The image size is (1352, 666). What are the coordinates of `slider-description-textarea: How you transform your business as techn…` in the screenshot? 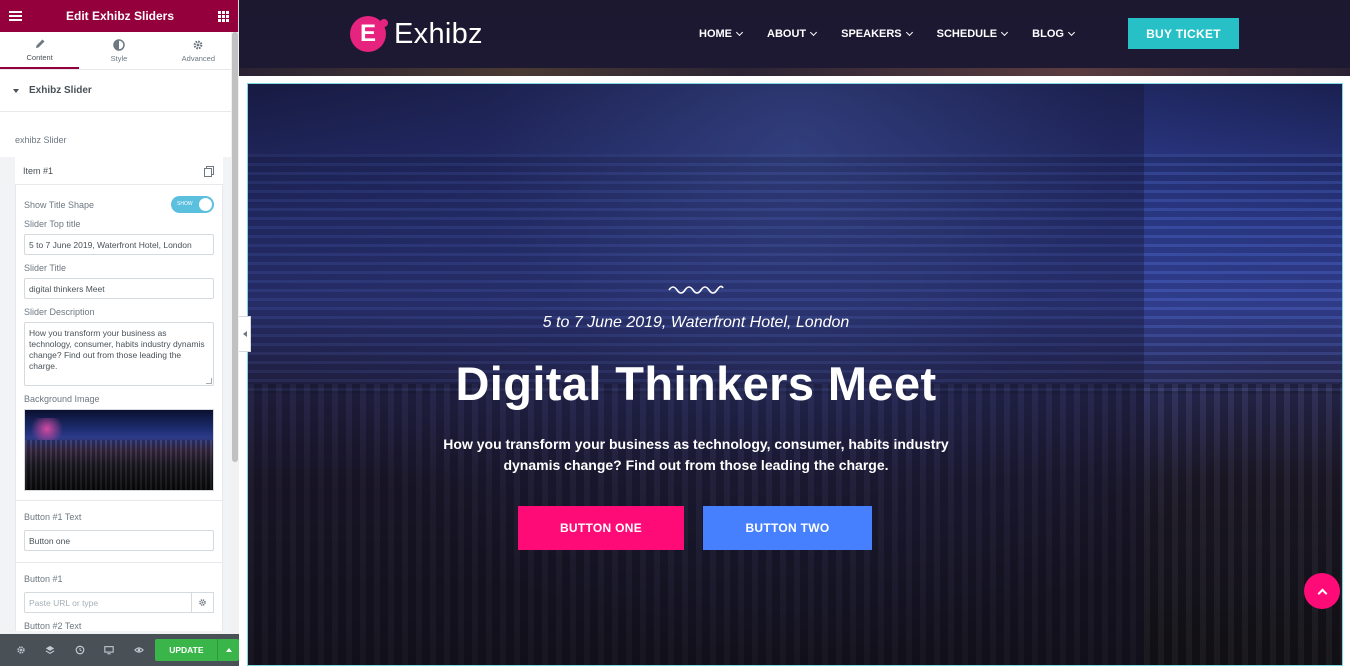 It's located at (119, 354).